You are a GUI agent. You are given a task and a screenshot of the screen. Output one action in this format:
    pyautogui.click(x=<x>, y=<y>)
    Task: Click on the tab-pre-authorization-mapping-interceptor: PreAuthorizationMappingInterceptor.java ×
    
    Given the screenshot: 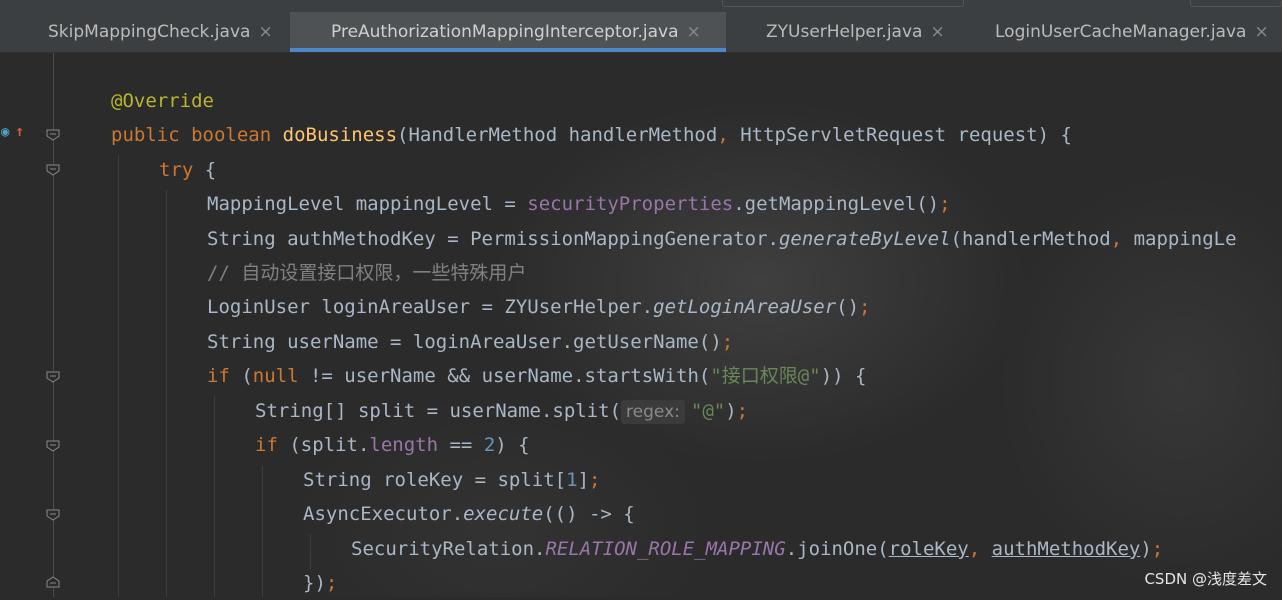 What is the action you would take?
    pyautogui.click(x=508, y=32)
    